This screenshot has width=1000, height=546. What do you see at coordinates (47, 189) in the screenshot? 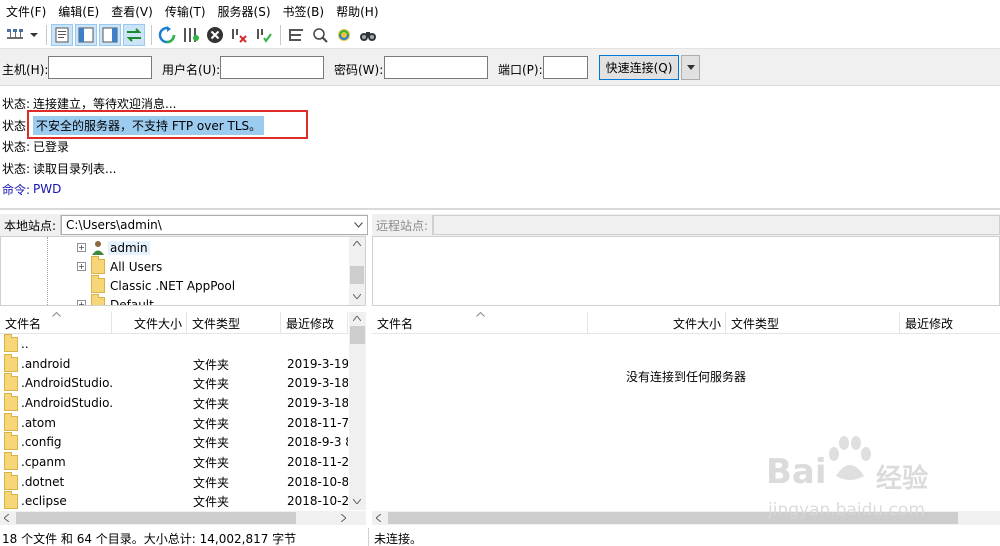
I see `log-text: PWD` at bounding box center [47, 189].